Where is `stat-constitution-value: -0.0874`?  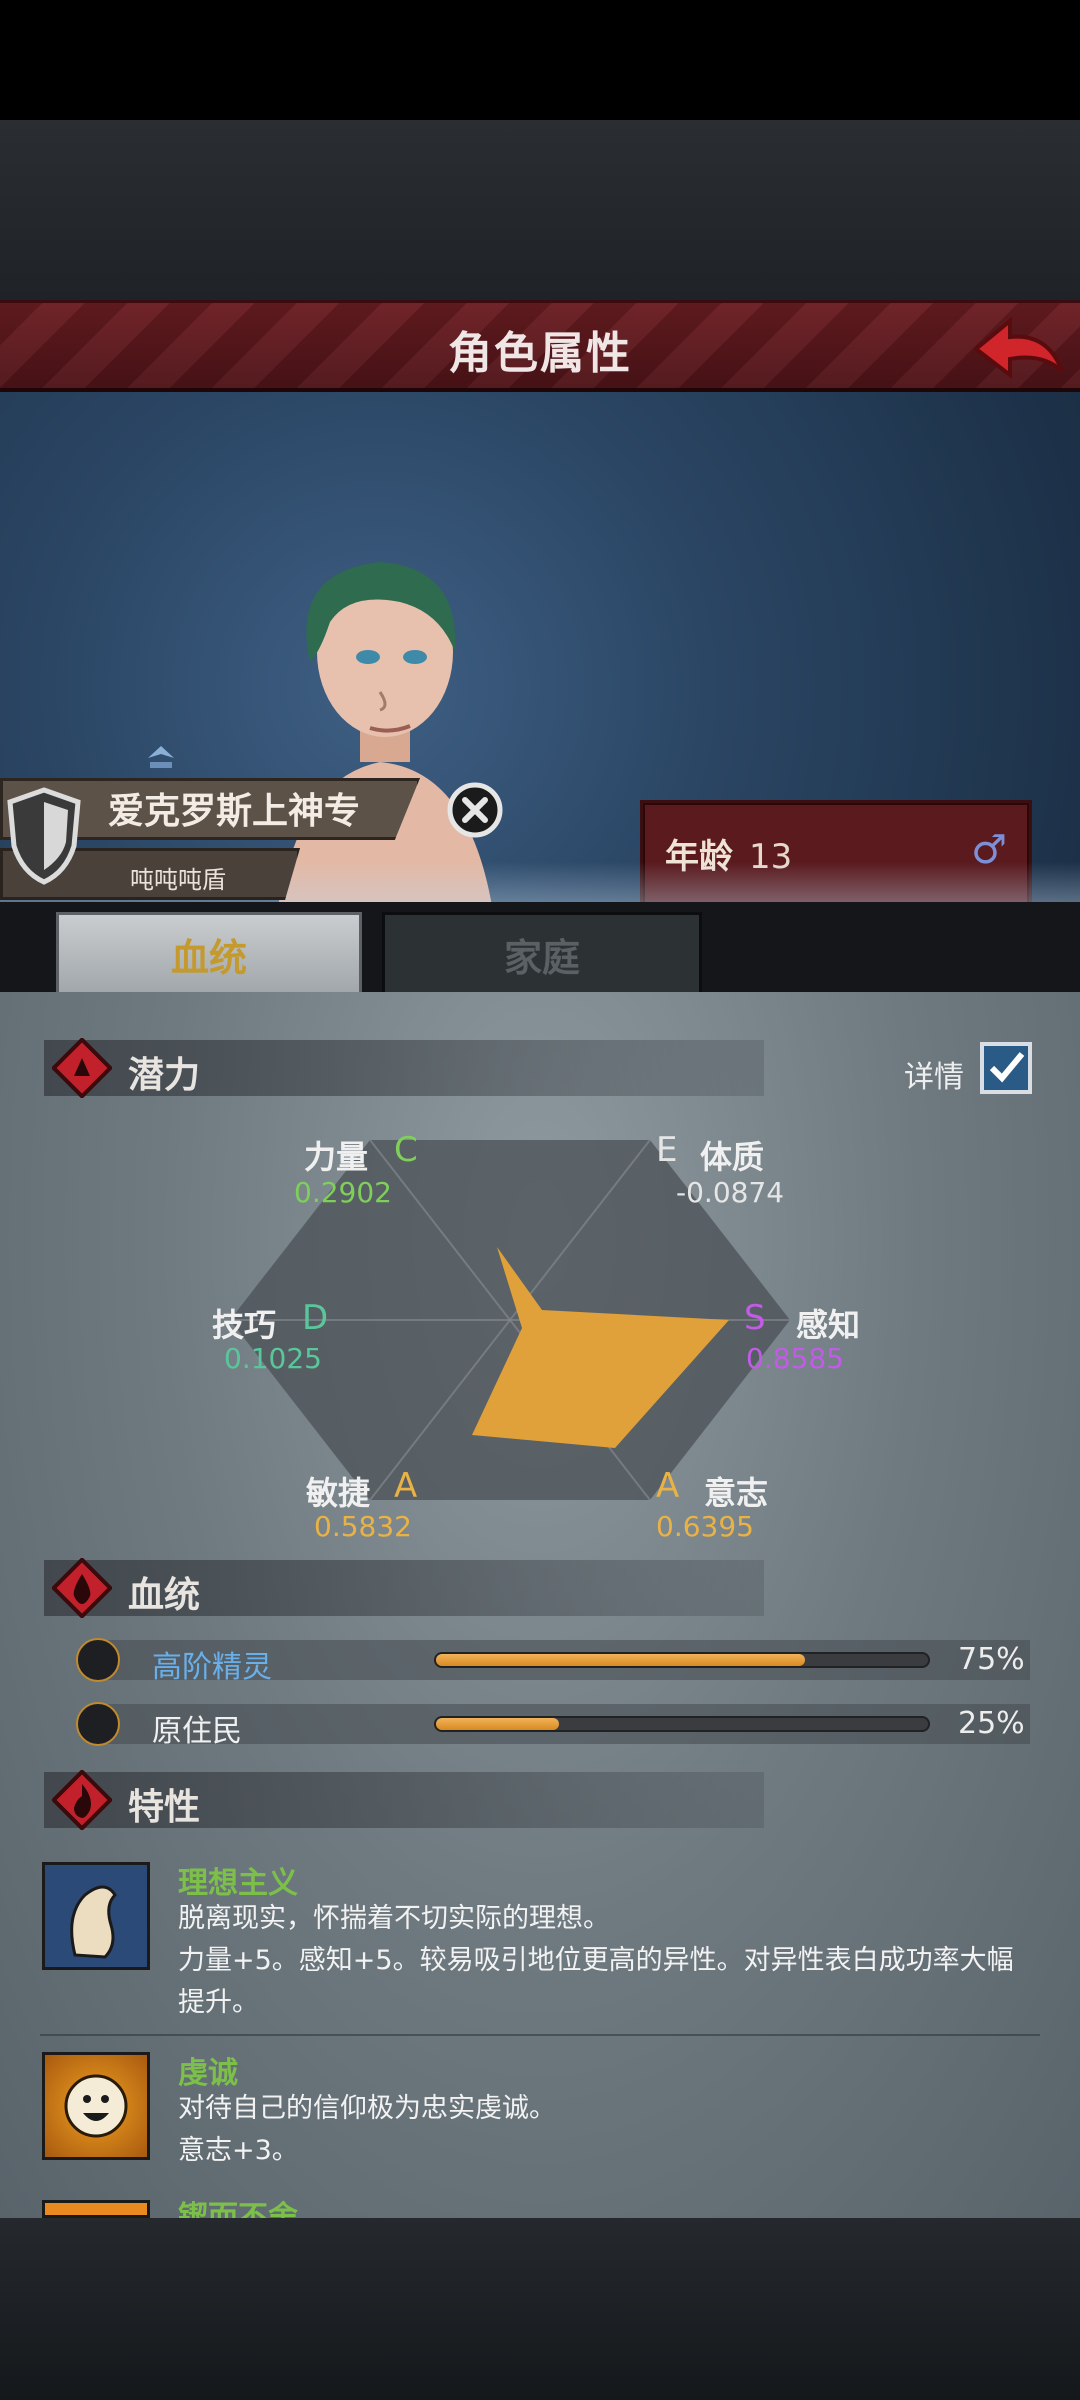
stat-constitution-value: -0.0874 is located at coordinates (730, 1192).